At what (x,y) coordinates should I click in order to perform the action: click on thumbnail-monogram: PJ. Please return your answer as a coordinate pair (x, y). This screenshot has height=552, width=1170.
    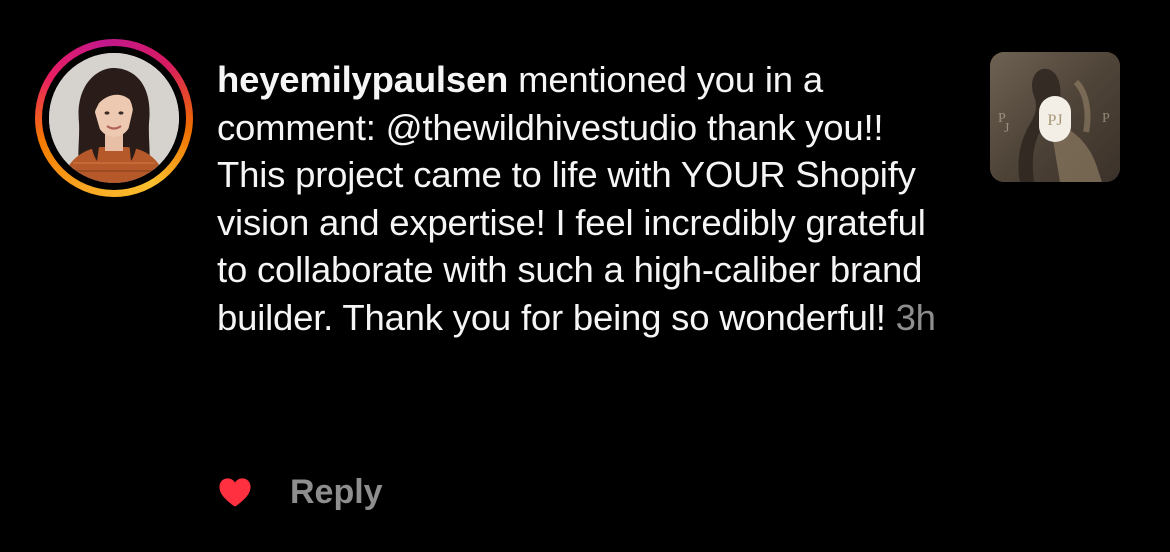
    Looking at the image, I should click on (1054, 120).